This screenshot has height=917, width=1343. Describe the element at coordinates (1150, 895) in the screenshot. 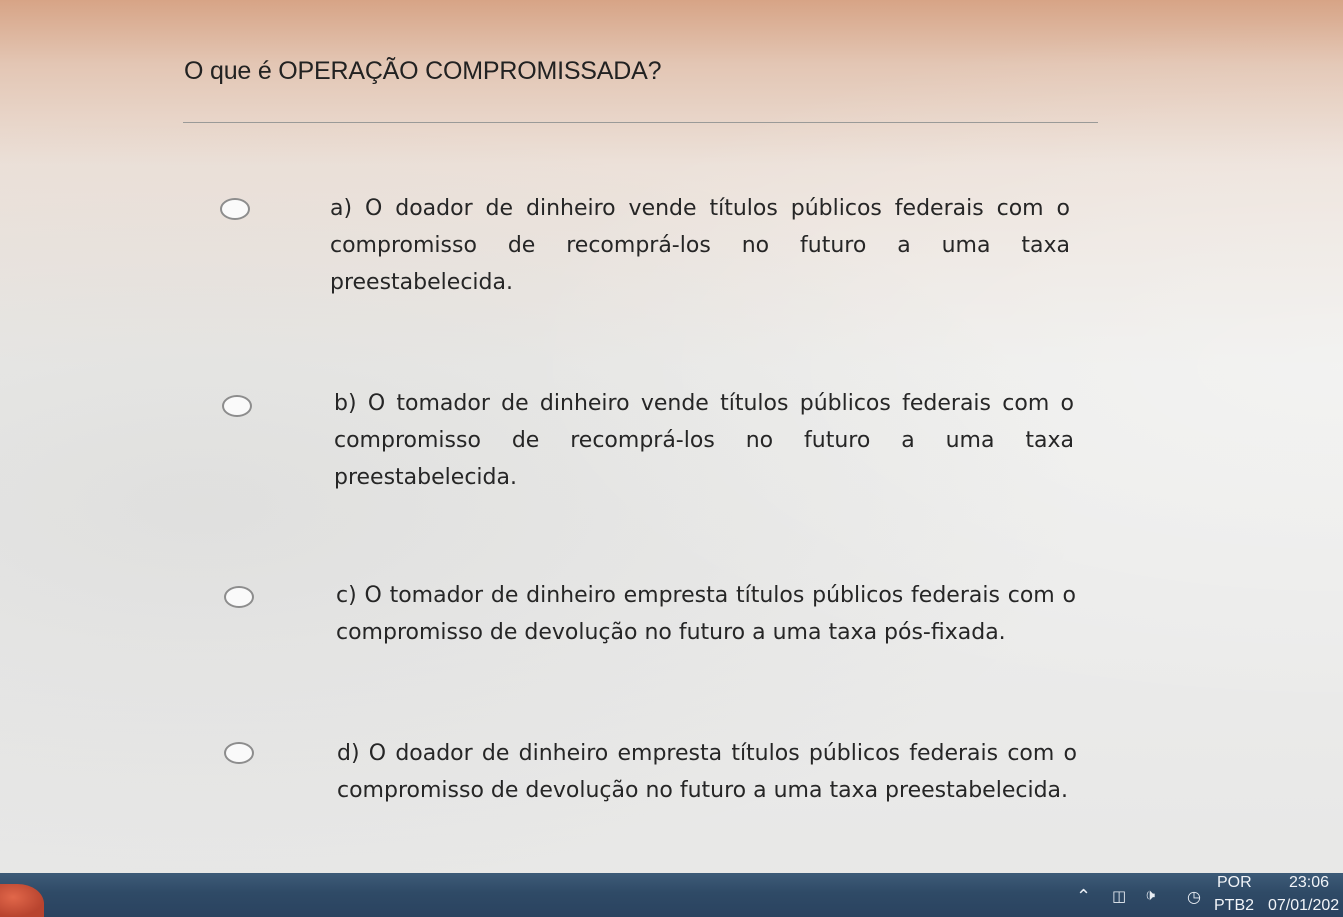

I see `volume-icon: 🕩` at that location.